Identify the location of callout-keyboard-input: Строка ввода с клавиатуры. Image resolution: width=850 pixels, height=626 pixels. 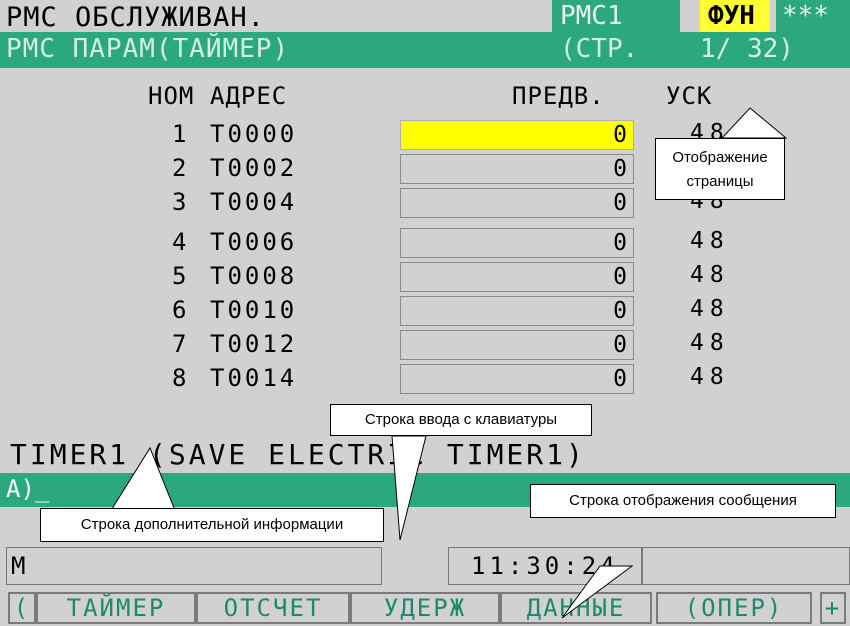
(461, 420).